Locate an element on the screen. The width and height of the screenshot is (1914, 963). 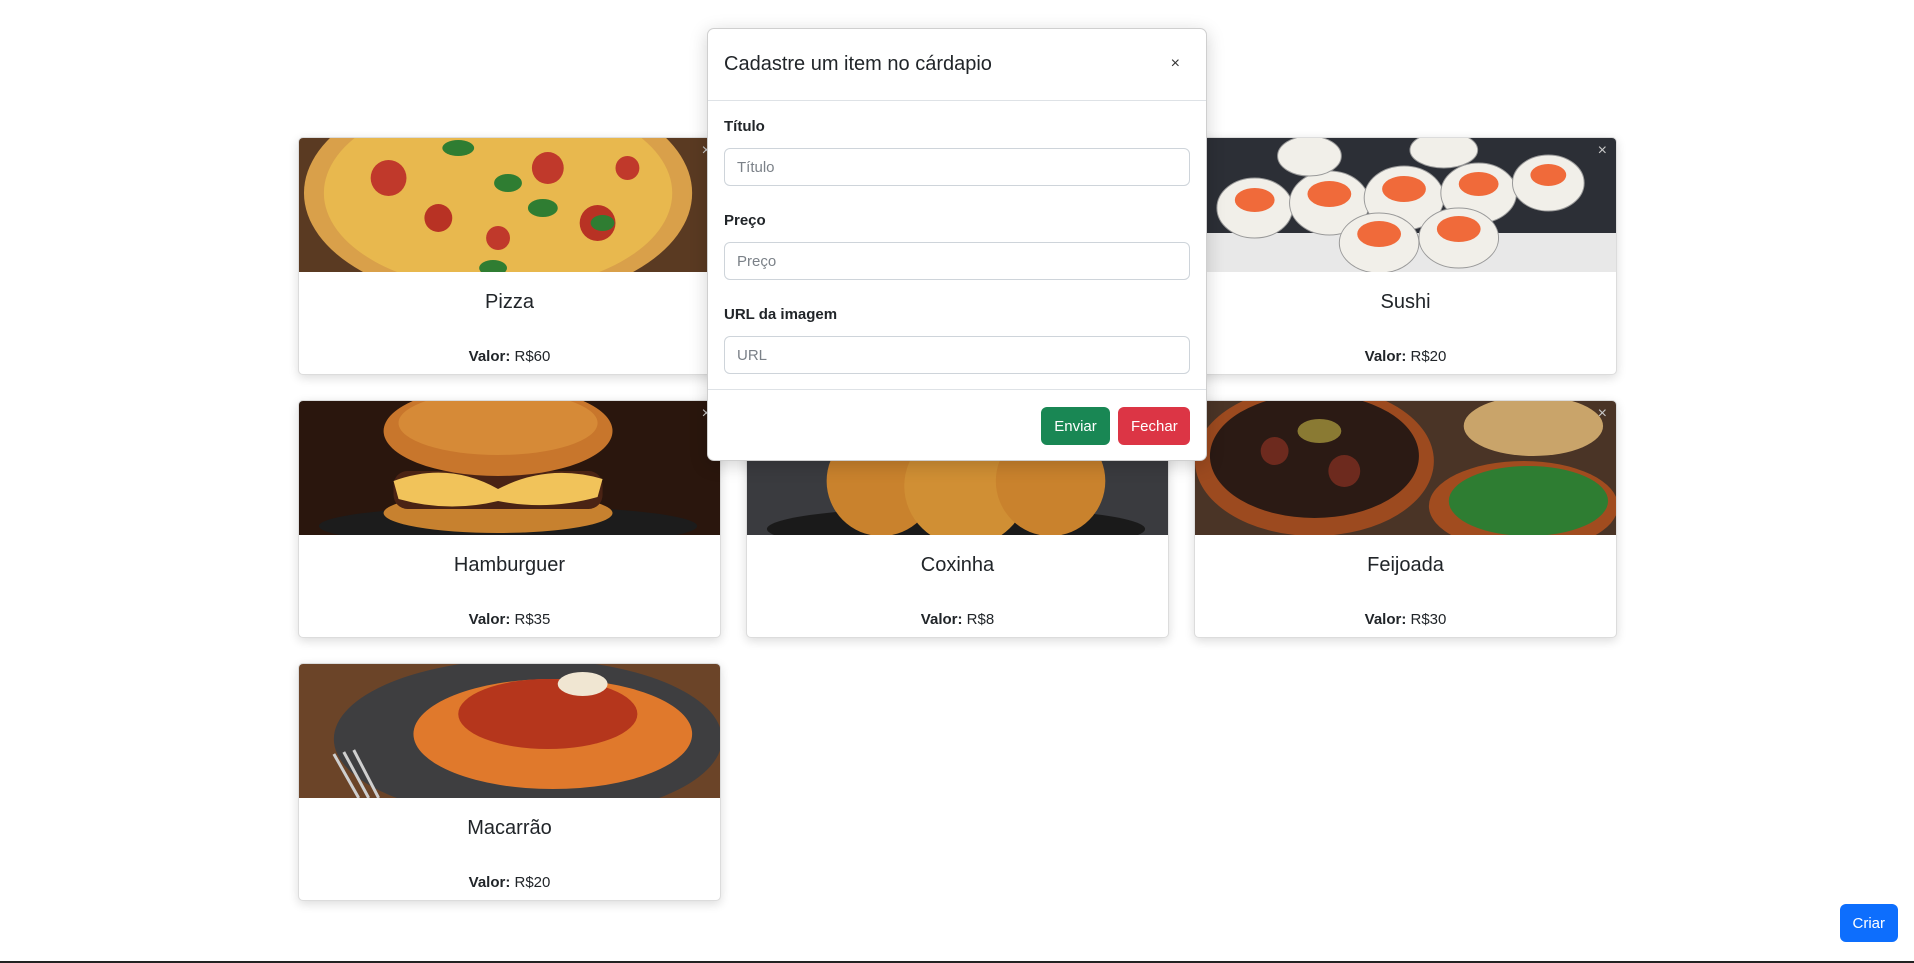
menu-card-hamburguer: × Hamburguer Valor: R$35 is located at coordinates (509, 519).